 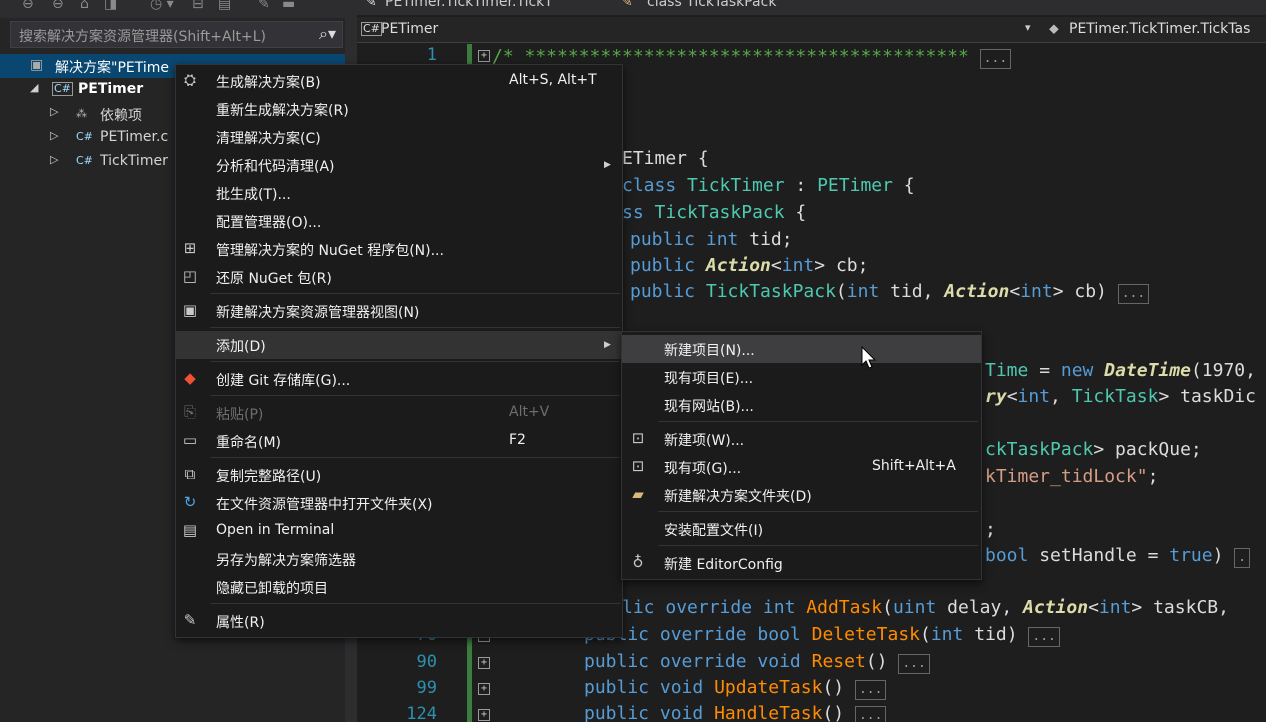 I want to click on back-icon: ⊖, so click(x=28, y=6).